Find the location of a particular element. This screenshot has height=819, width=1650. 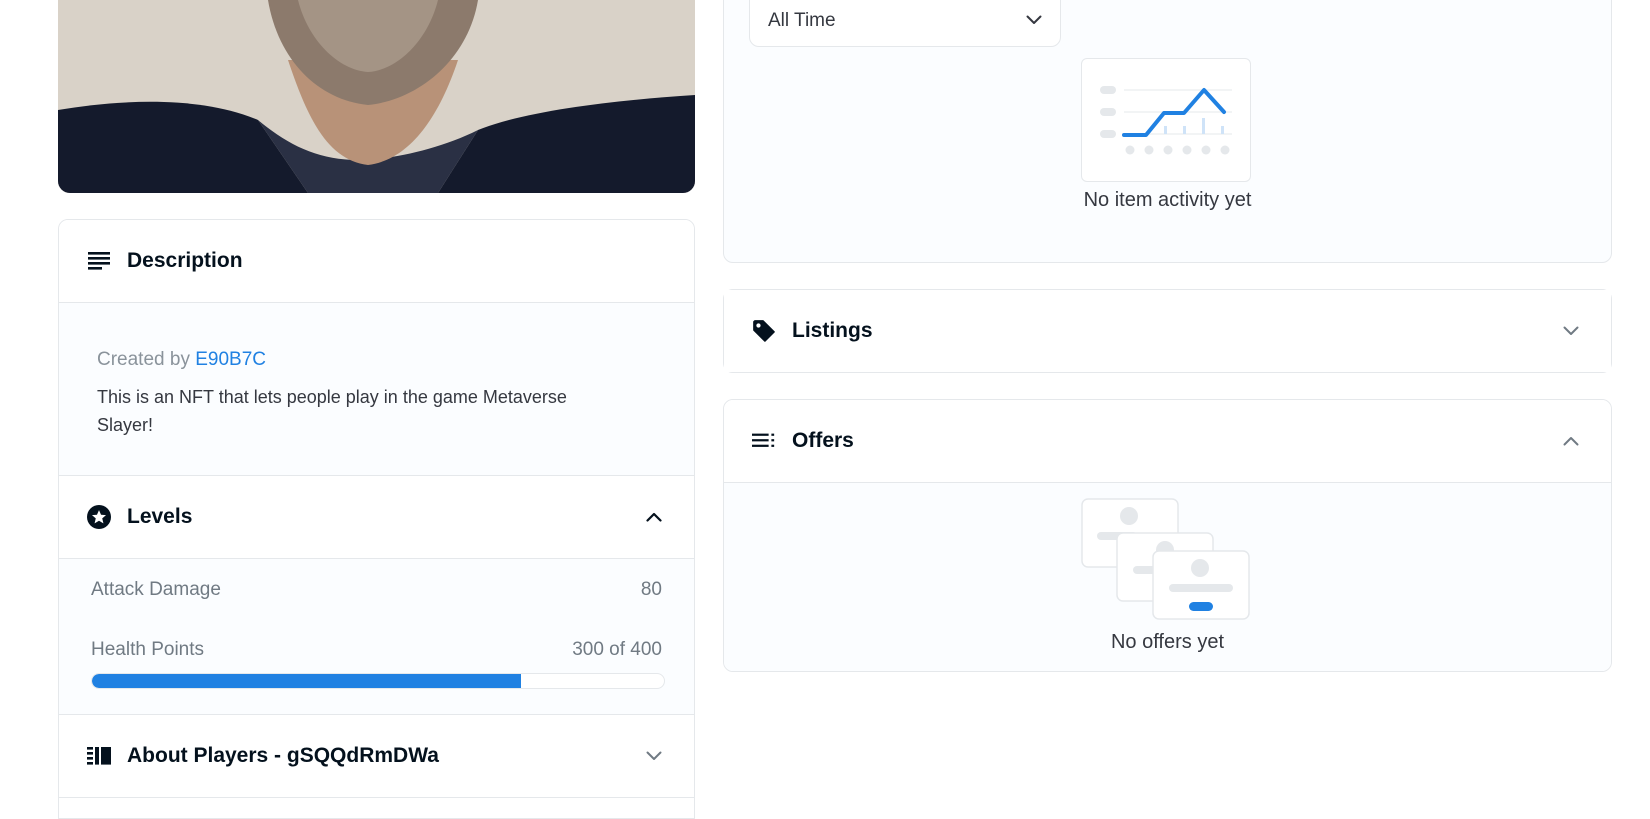

created-by-label: Created by is located at coordinates (143, 359).